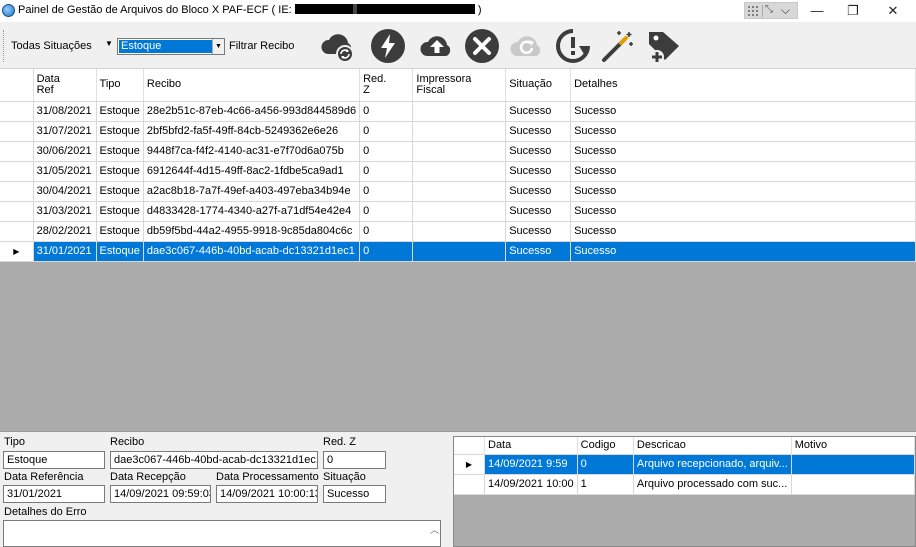  Describe the element at coordinates (605, 464) in the screenshot. I see `cell-codigo: 0` at that location.